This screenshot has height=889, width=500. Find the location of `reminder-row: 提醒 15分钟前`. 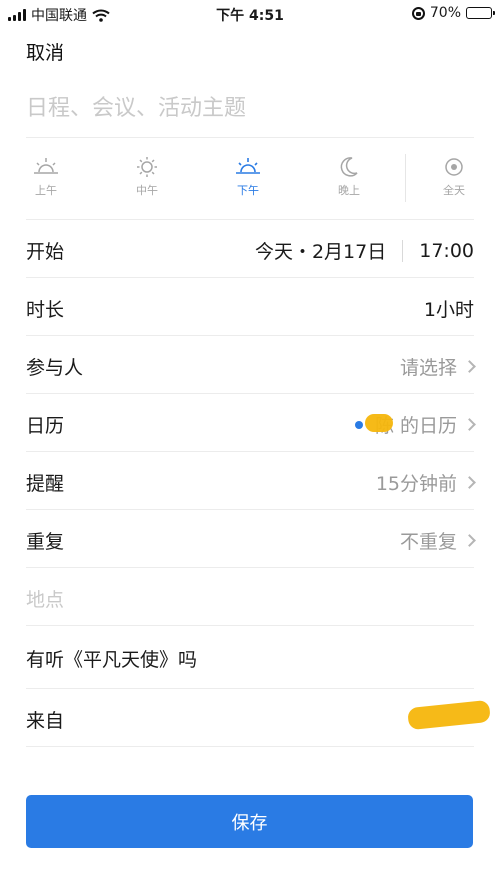

reminder-row: 提醒 15分钟前 is located at coordinates (251, 481).